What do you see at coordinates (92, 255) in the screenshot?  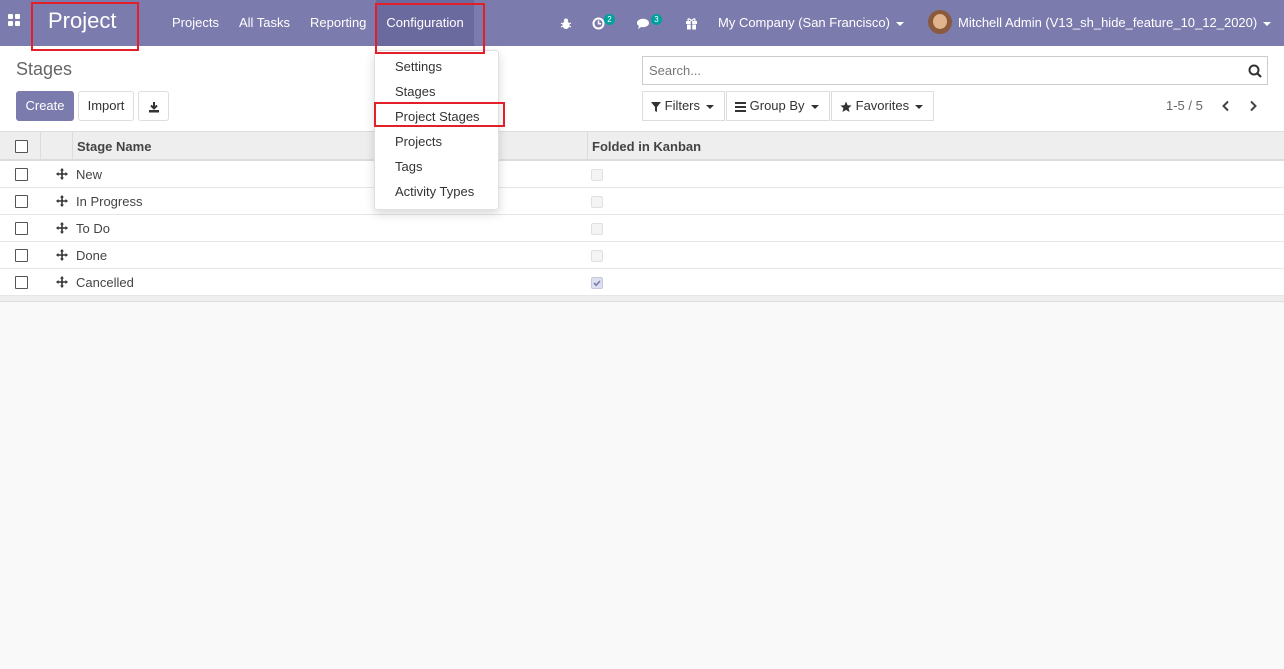 I see `stage-name-cell: Done` at bounding box center [92, 255].